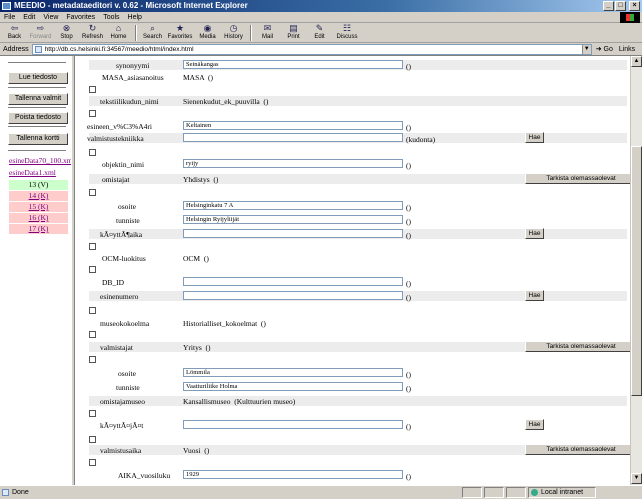 This screenshot has width=642, height=499. I want to click on refresh-button: ↻ Refresh, so click(92, 31).